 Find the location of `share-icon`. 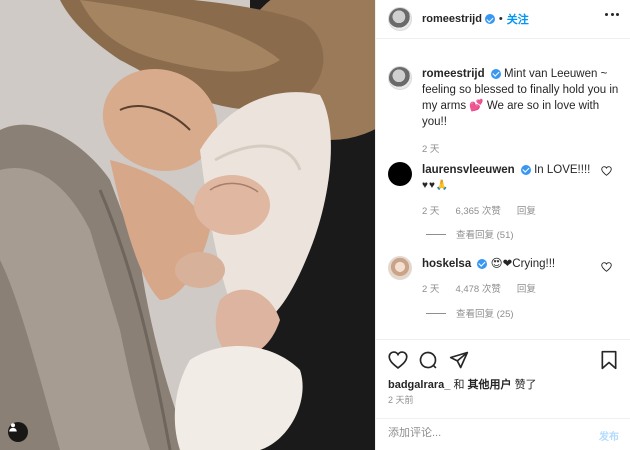

share-icon is located at coordinates (459, 360).